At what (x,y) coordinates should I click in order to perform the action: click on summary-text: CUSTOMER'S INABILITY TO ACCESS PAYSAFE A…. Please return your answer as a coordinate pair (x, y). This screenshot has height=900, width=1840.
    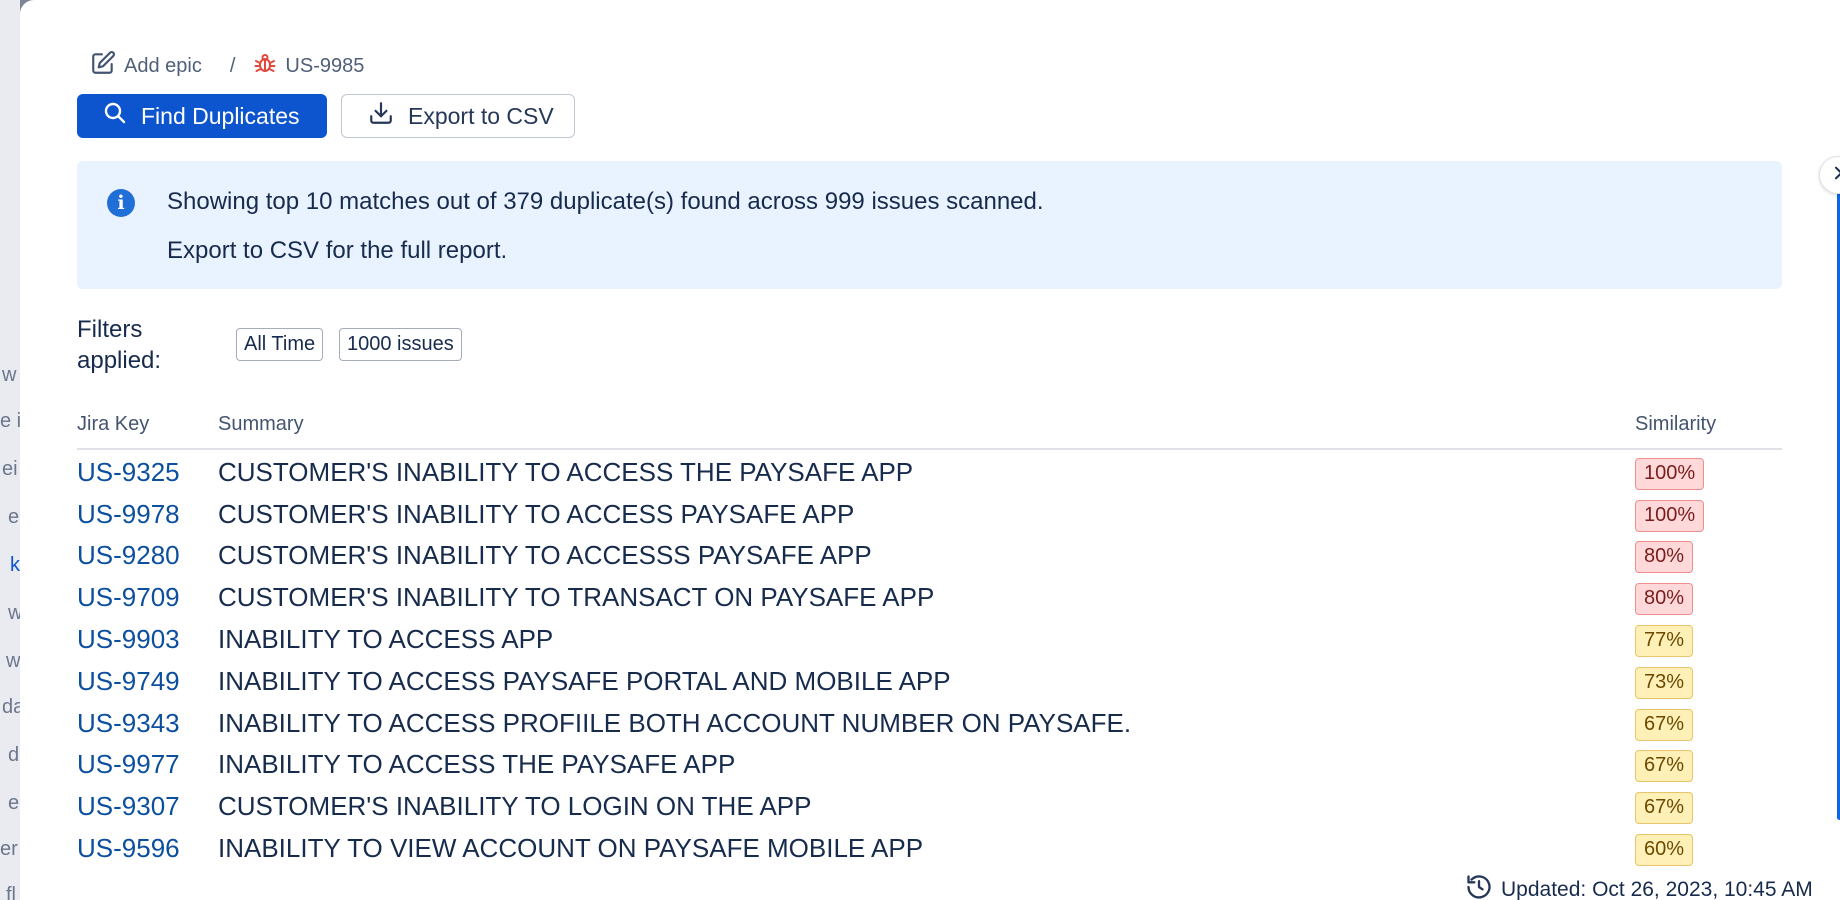
    Looking at the image, I should click on (536, 514).